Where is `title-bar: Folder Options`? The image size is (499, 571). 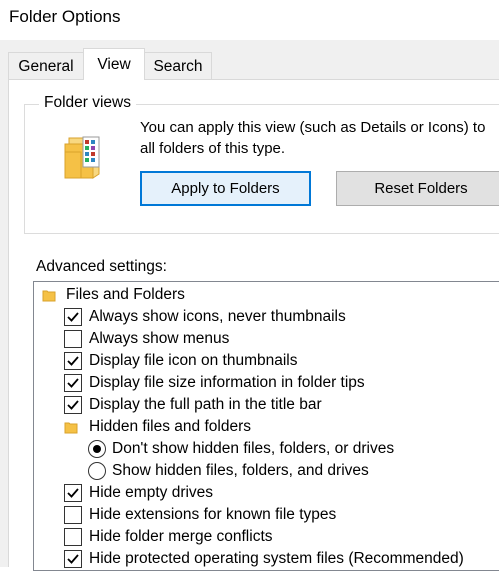
title-bar: Folder Options is located at coordinates (249, 20).